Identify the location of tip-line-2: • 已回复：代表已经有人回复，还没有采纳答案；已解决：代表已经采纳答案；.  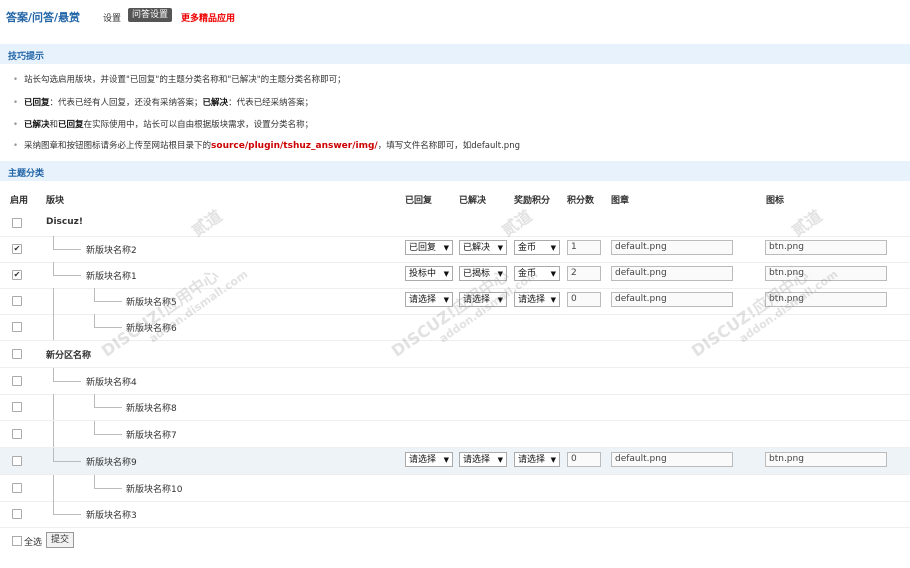
(163, 103).